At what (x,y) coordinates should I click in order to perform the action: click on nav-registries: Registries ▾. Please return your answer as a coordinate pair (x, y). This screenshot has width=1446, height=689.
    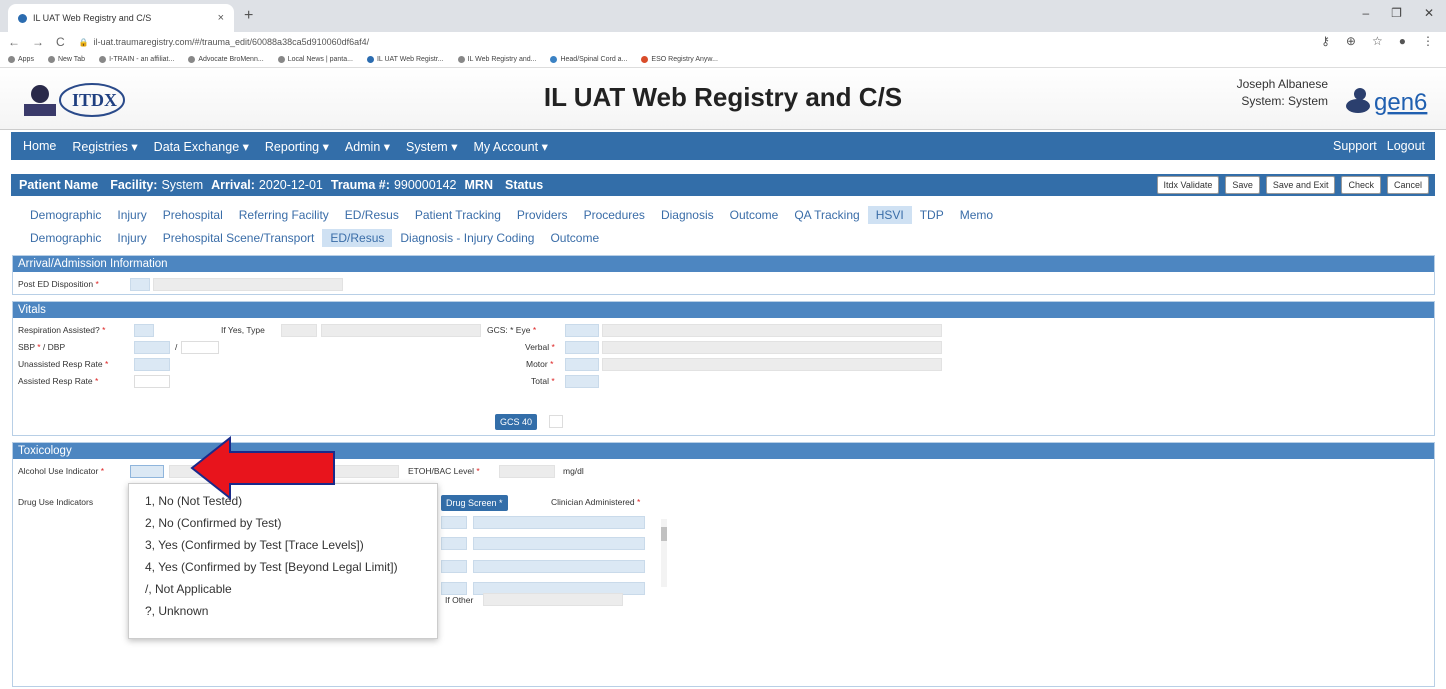
    Looking at the image, I should click on (104, 146).